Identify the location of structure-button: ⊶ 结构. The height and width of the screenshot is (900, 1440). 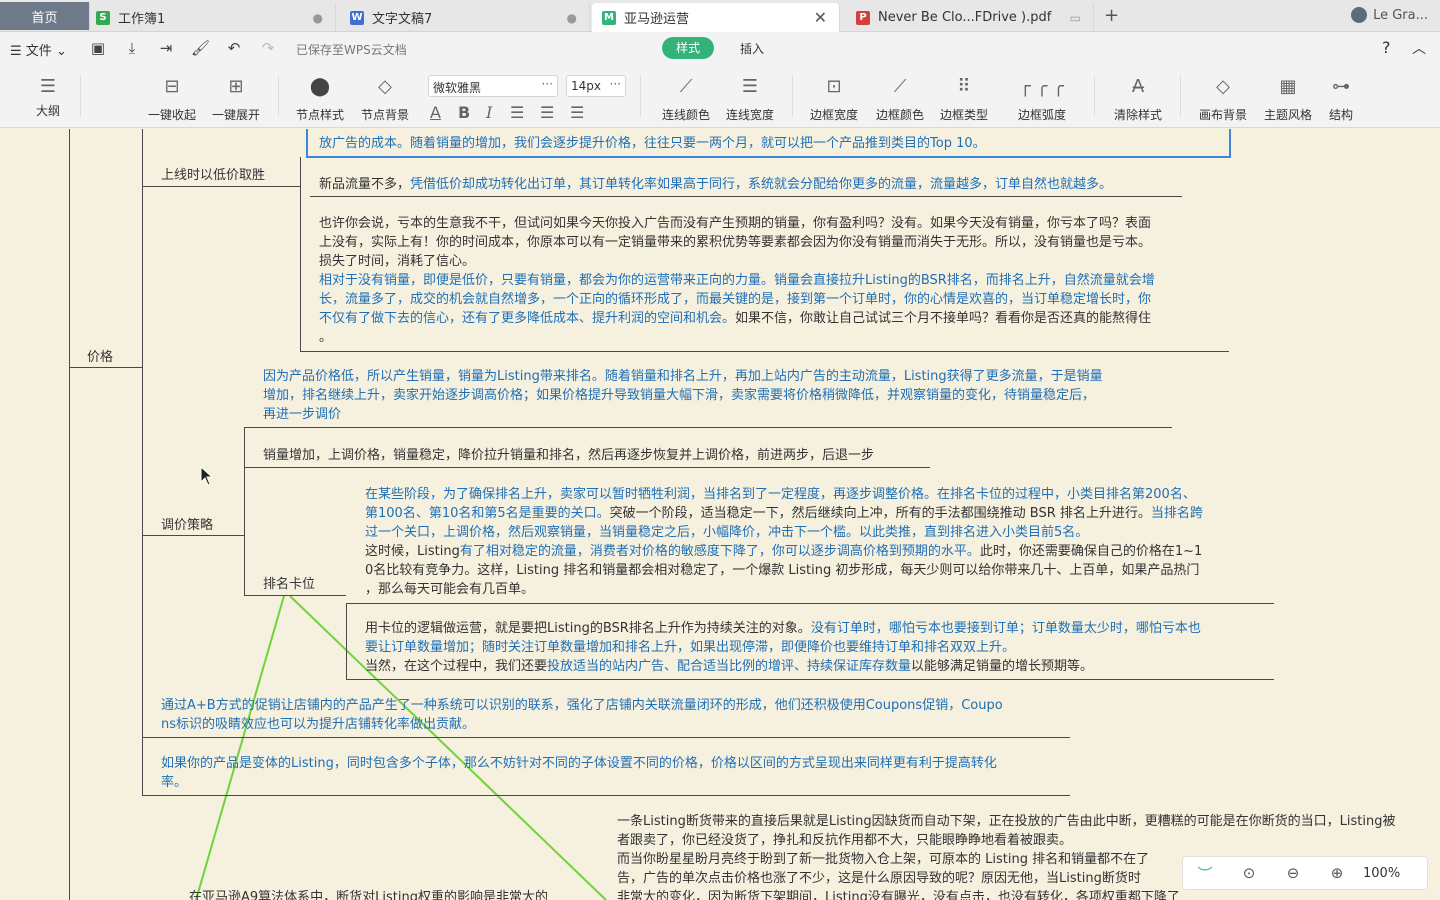
(1341, 99).